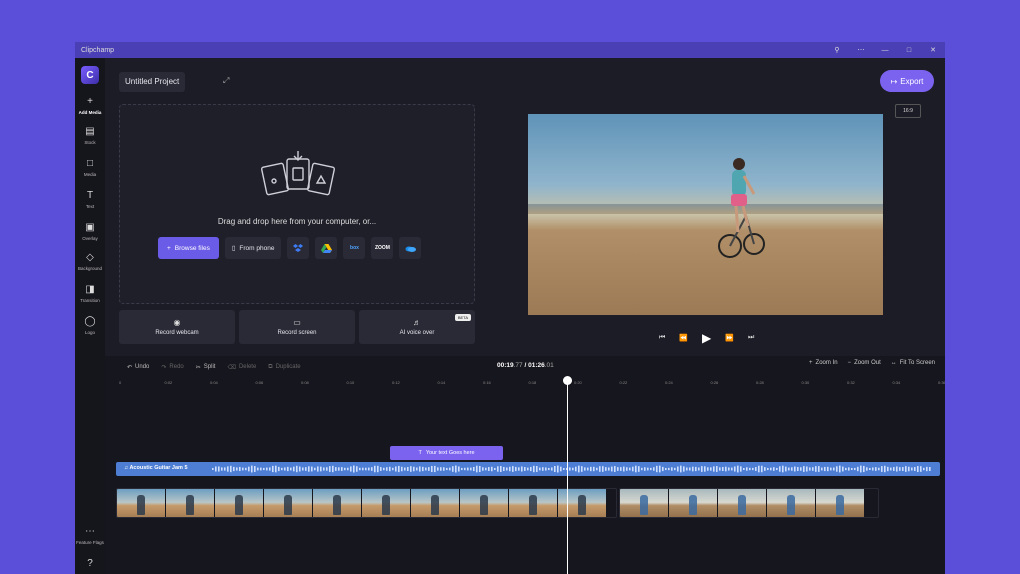  What do you see at coordinates (382, 248) in the screenshot?
I see `zoom-icon: ZOOM` at bounding box center [382, 248].